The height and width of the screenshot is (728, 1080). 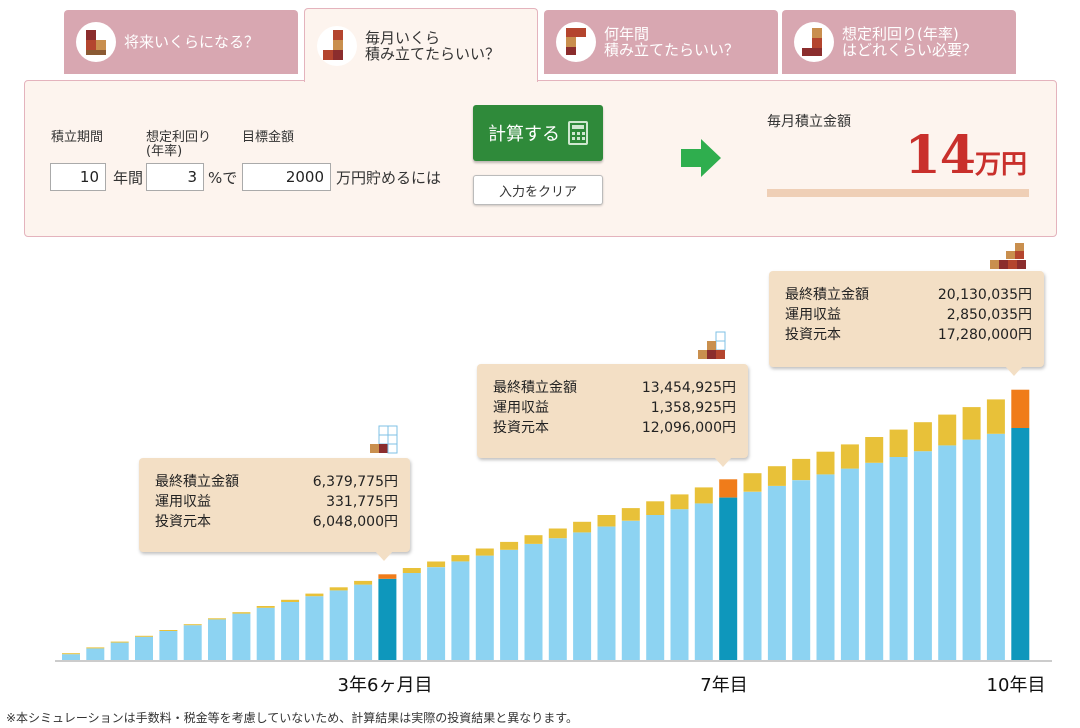 I want to click on callout-row: 投資元本 6,048,000円, so click(x=276, y=522).